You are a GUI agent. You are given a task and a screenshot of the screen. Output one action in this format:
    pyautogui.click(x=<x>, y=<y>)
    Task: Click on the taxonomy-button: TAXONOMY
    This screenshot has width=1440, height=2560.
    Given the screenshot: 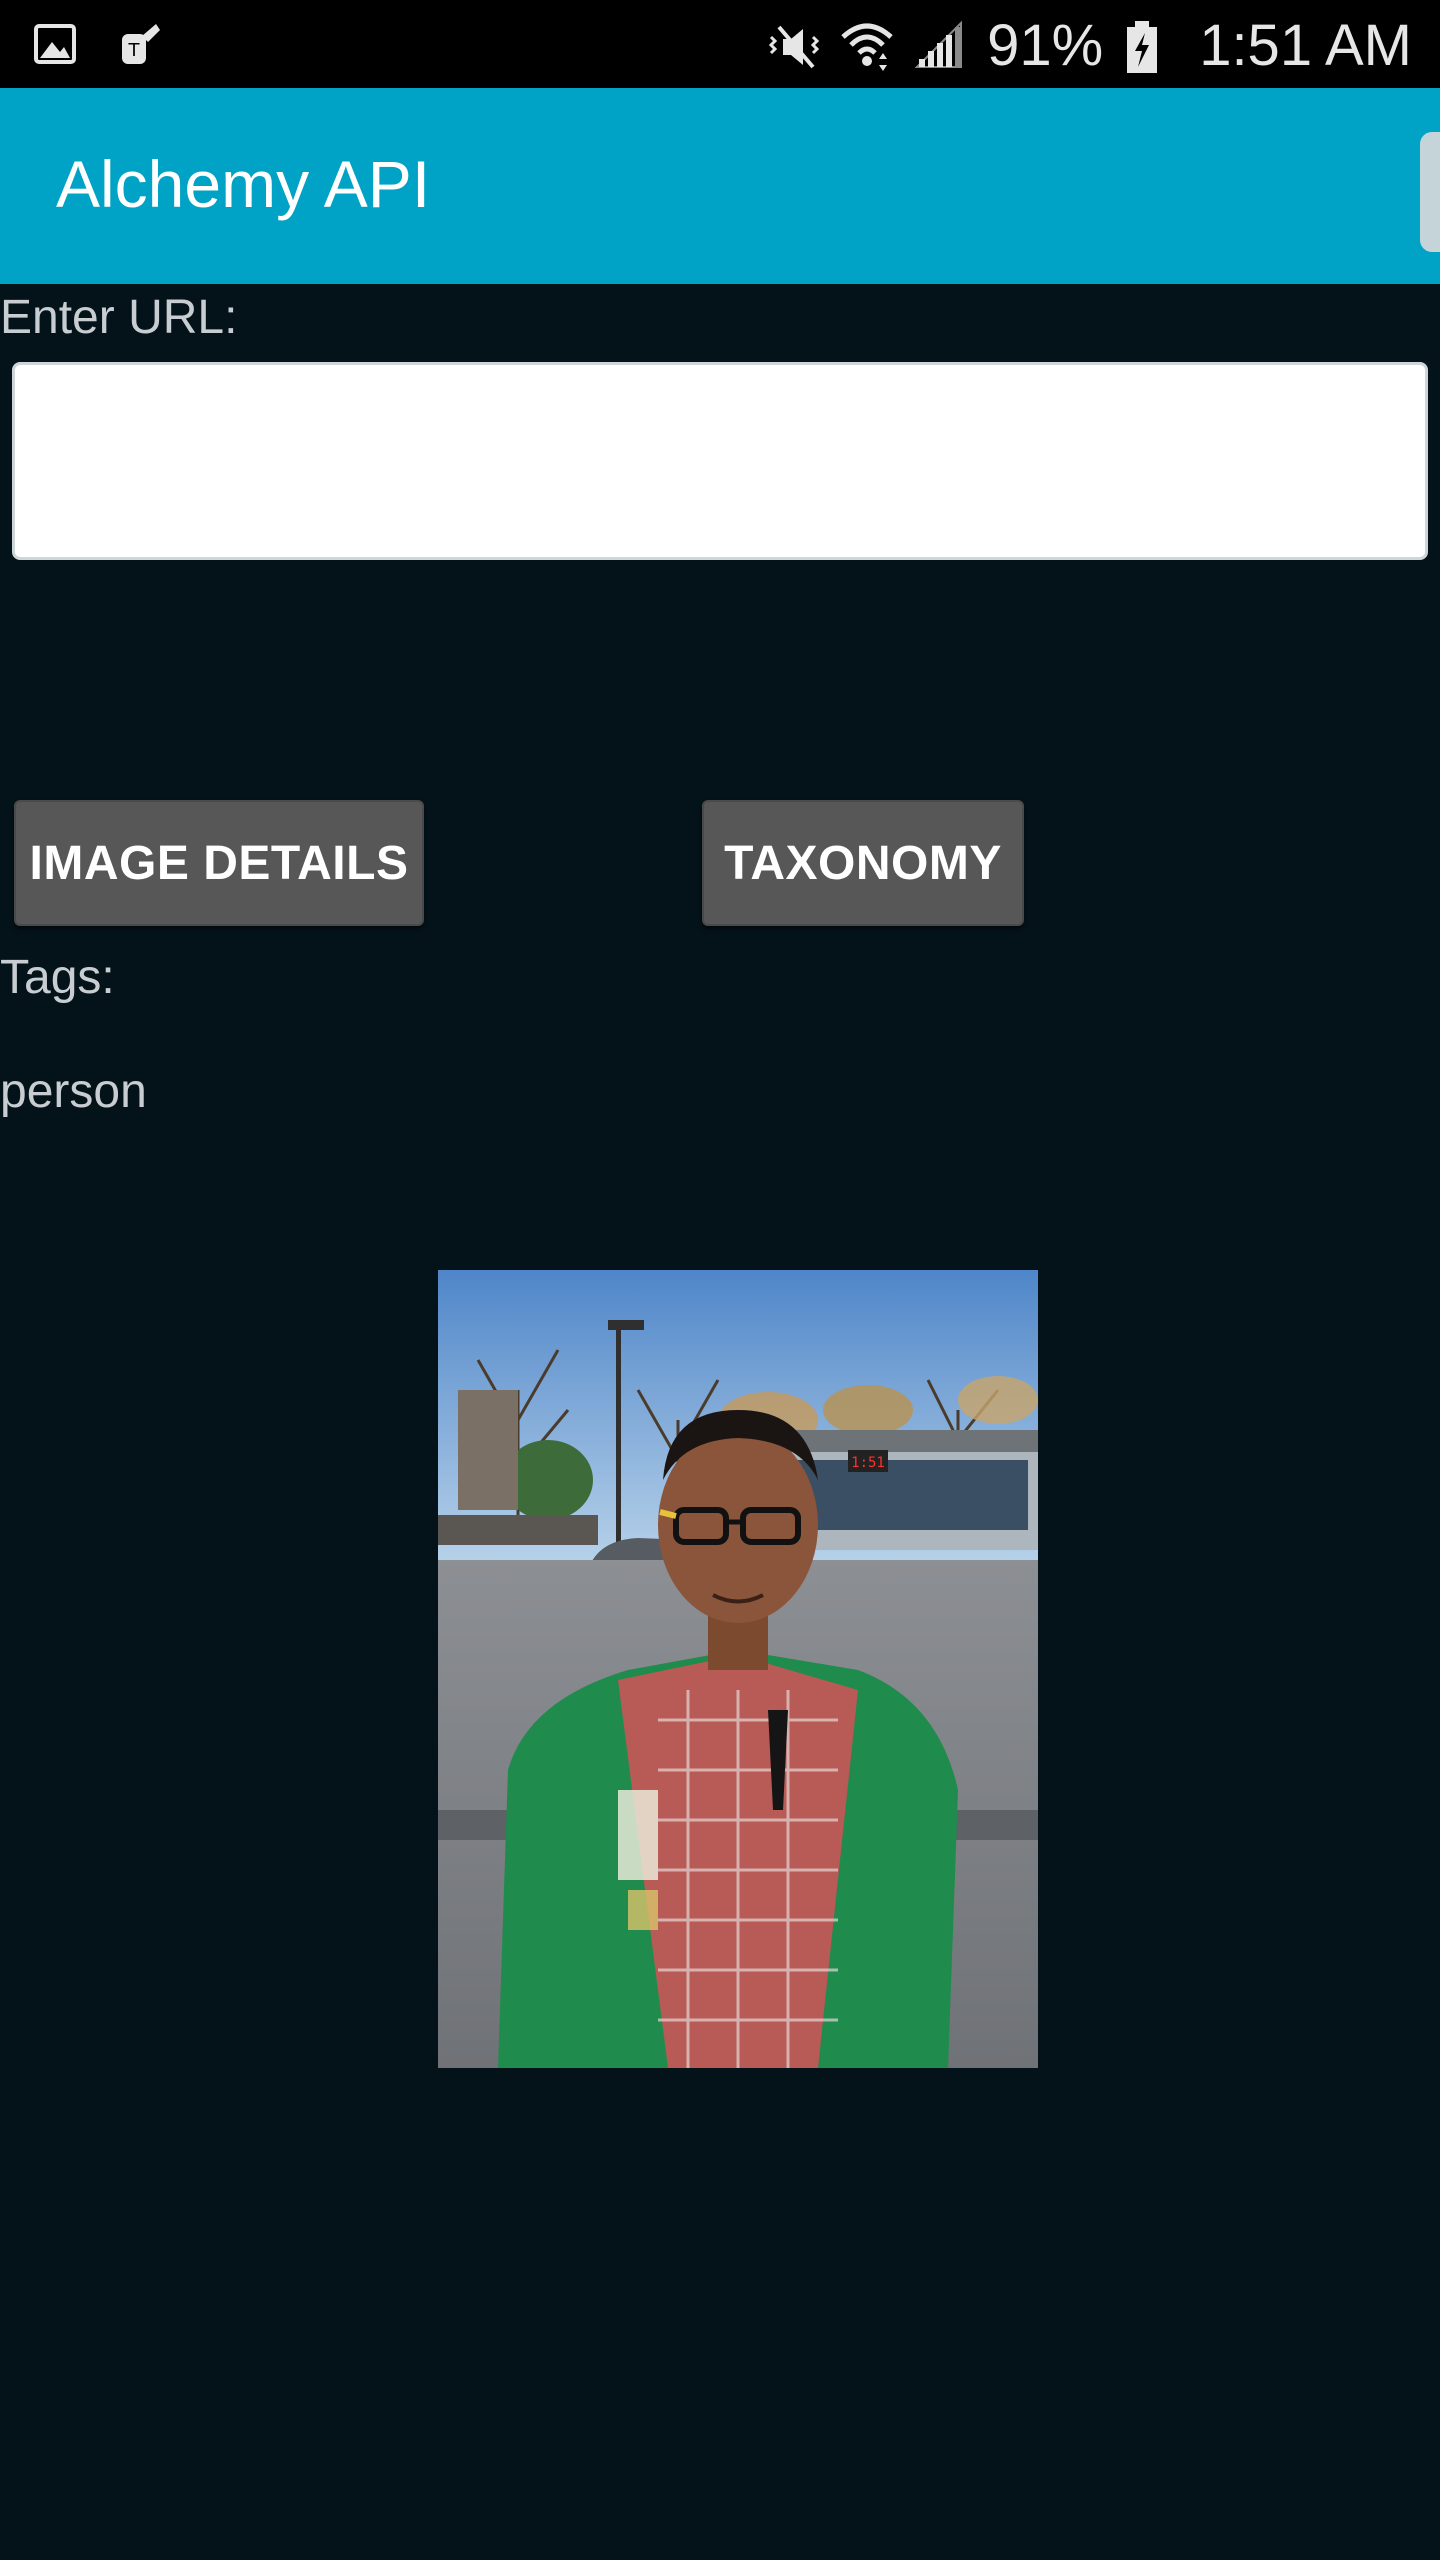 What is the action you would take?
    pyautogui.click(x=863, y=863)
    